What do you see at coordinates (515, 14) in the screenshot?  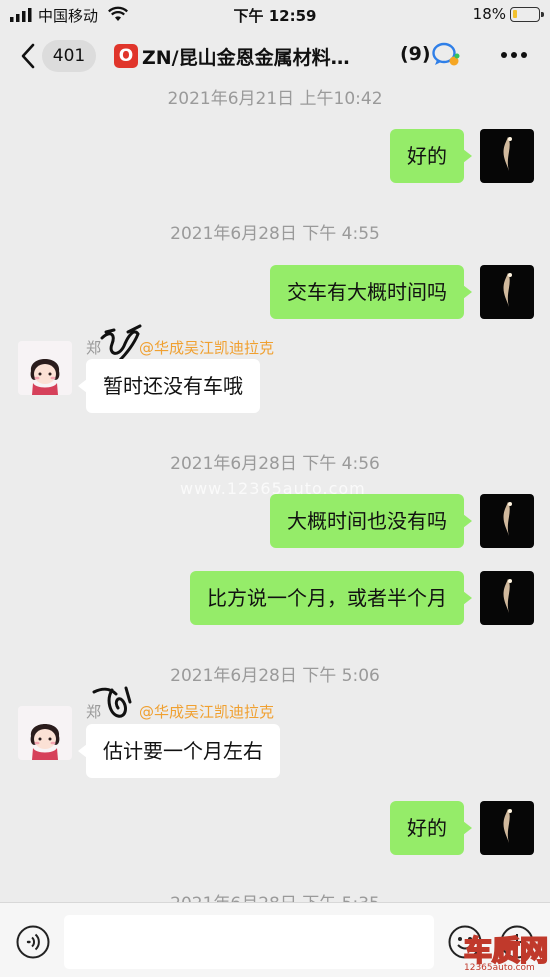 I see `battery-fill` at bounding box center [515, 14].